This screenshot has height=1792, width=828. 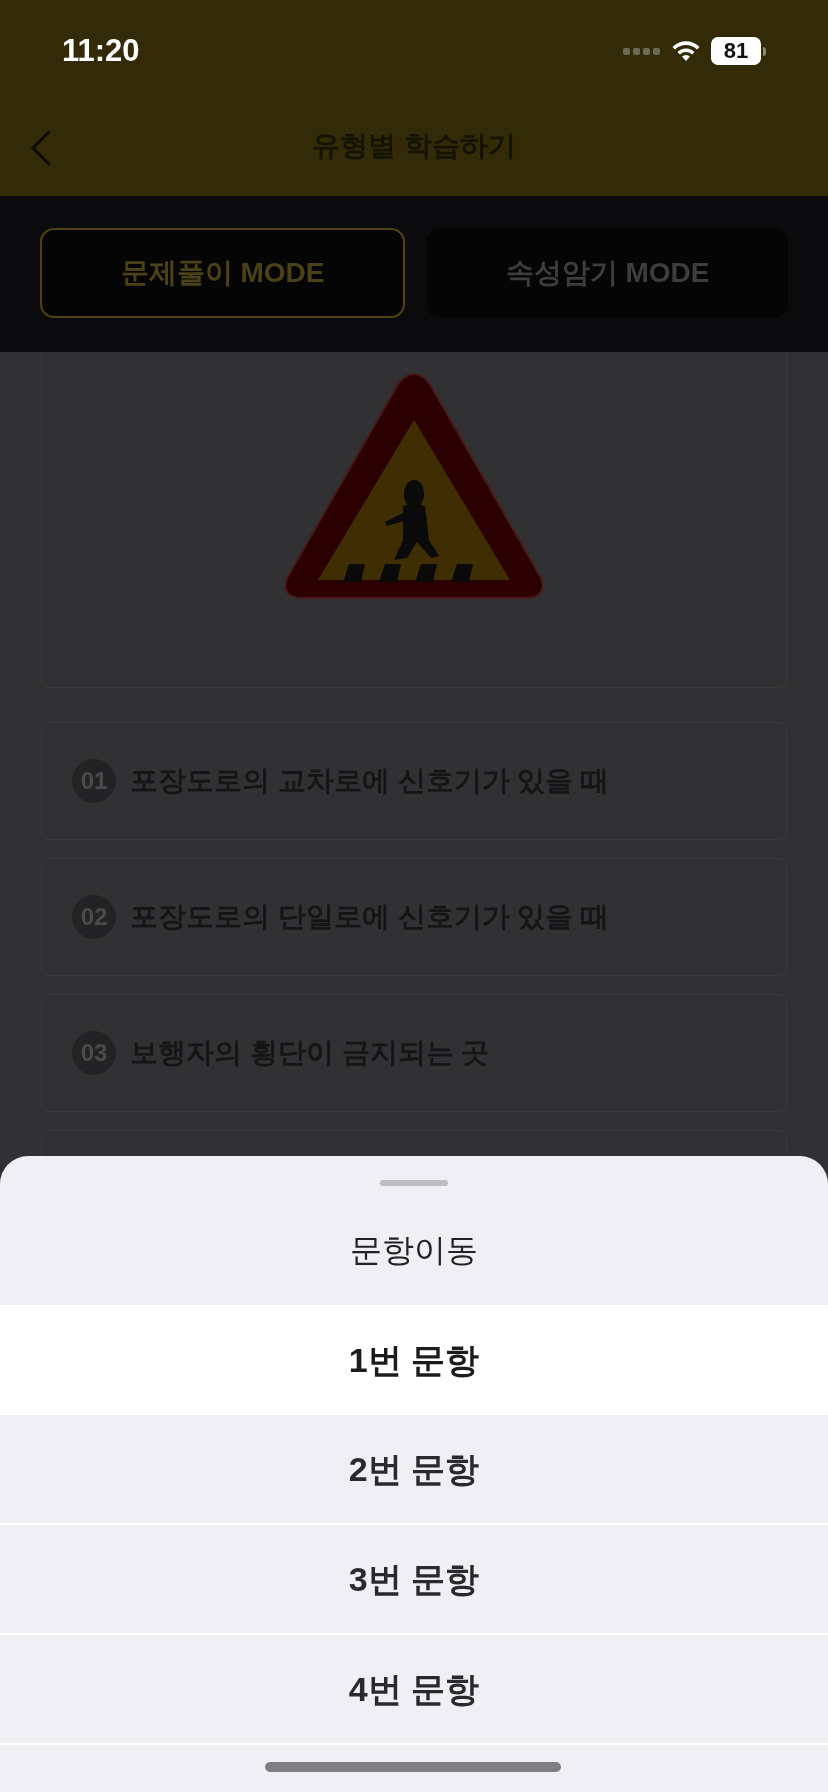 I want to click on question-jump-item: 1번 문항, so click(x=414, y=1360).